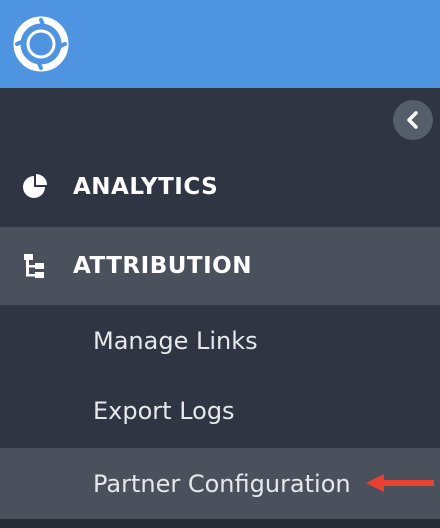 This screenshot has height=528, width=440. What do you see at coordinates (34, 266) in the screenshot?
I see `hierarchy-icon` at bounding box center [34, 266].